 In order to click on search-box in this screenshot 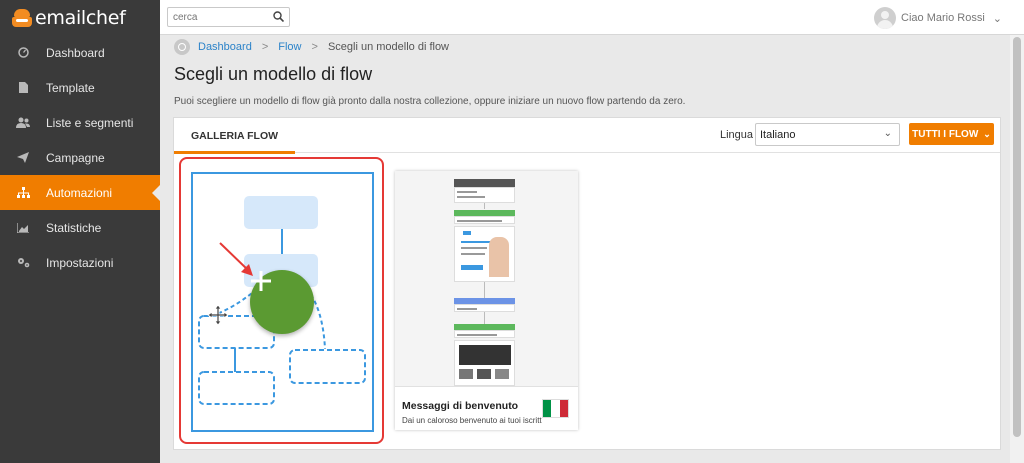, I will do `click(228, 17)`.